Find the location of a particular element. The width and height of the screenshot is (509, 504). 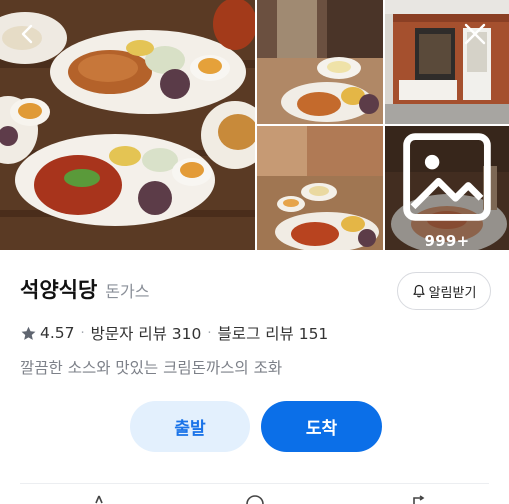

bell-icon is located at coordinates (418, 291).